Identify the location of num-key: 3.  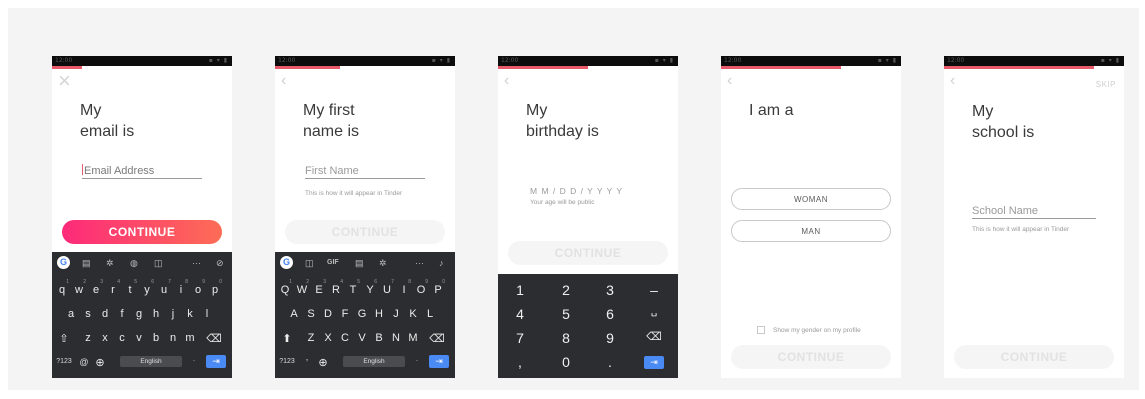
(610, 290).